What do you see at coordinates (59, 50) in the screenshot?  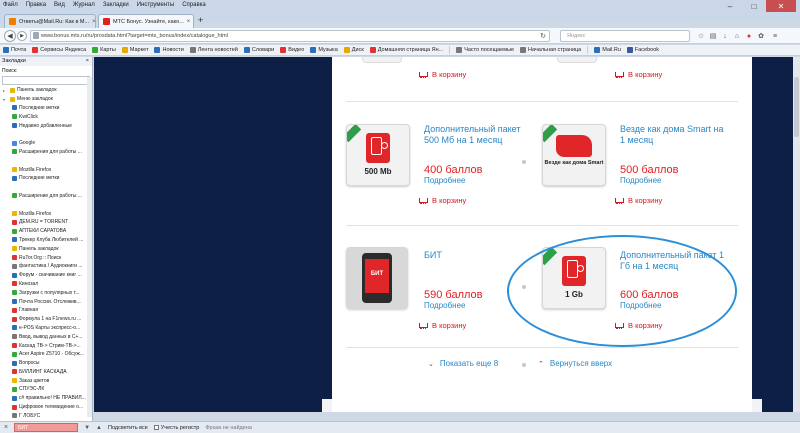 I see `bookmark-toolbar-item: Сервисы Яндекса` at bounding box center [59, 50].